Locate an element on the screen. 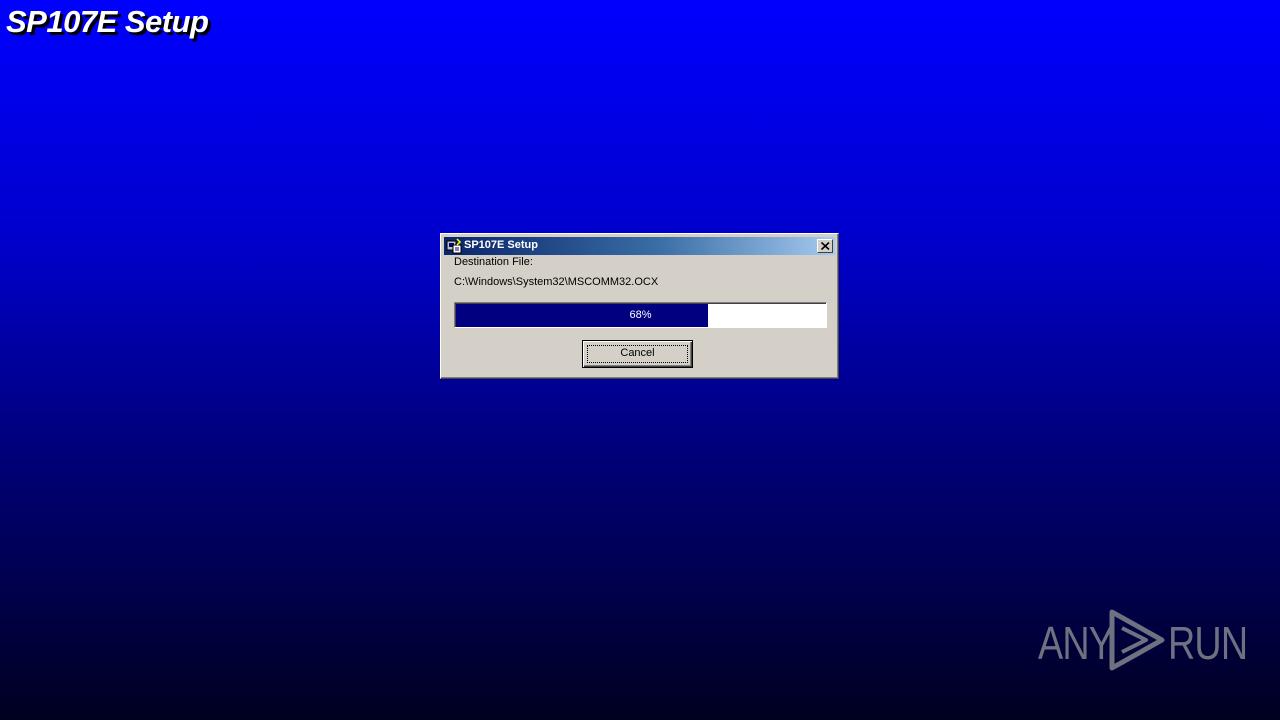  anyrun-watermark: ANY RUN is located at coordinates (1143, 640).